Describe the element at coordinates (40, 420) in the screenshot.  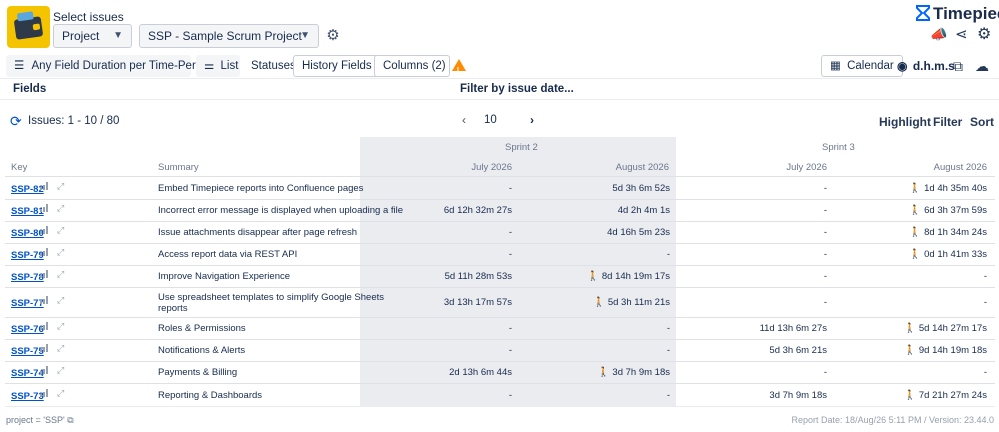
I see `jql-text: project = 'SSP' ⧉` at that location.